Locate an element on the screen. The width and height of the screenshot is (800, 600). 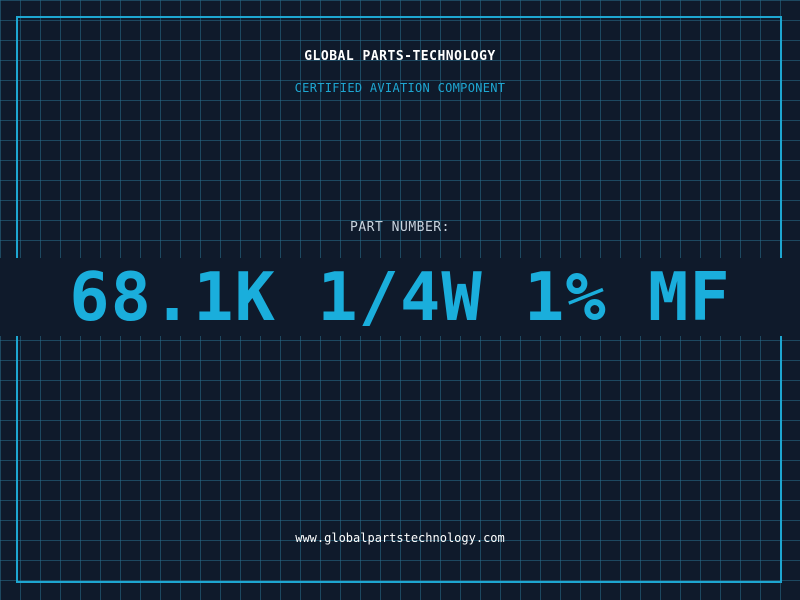
part-number-band: 68.1K 1/4W 1% MF is located at coordinates (400, 297).